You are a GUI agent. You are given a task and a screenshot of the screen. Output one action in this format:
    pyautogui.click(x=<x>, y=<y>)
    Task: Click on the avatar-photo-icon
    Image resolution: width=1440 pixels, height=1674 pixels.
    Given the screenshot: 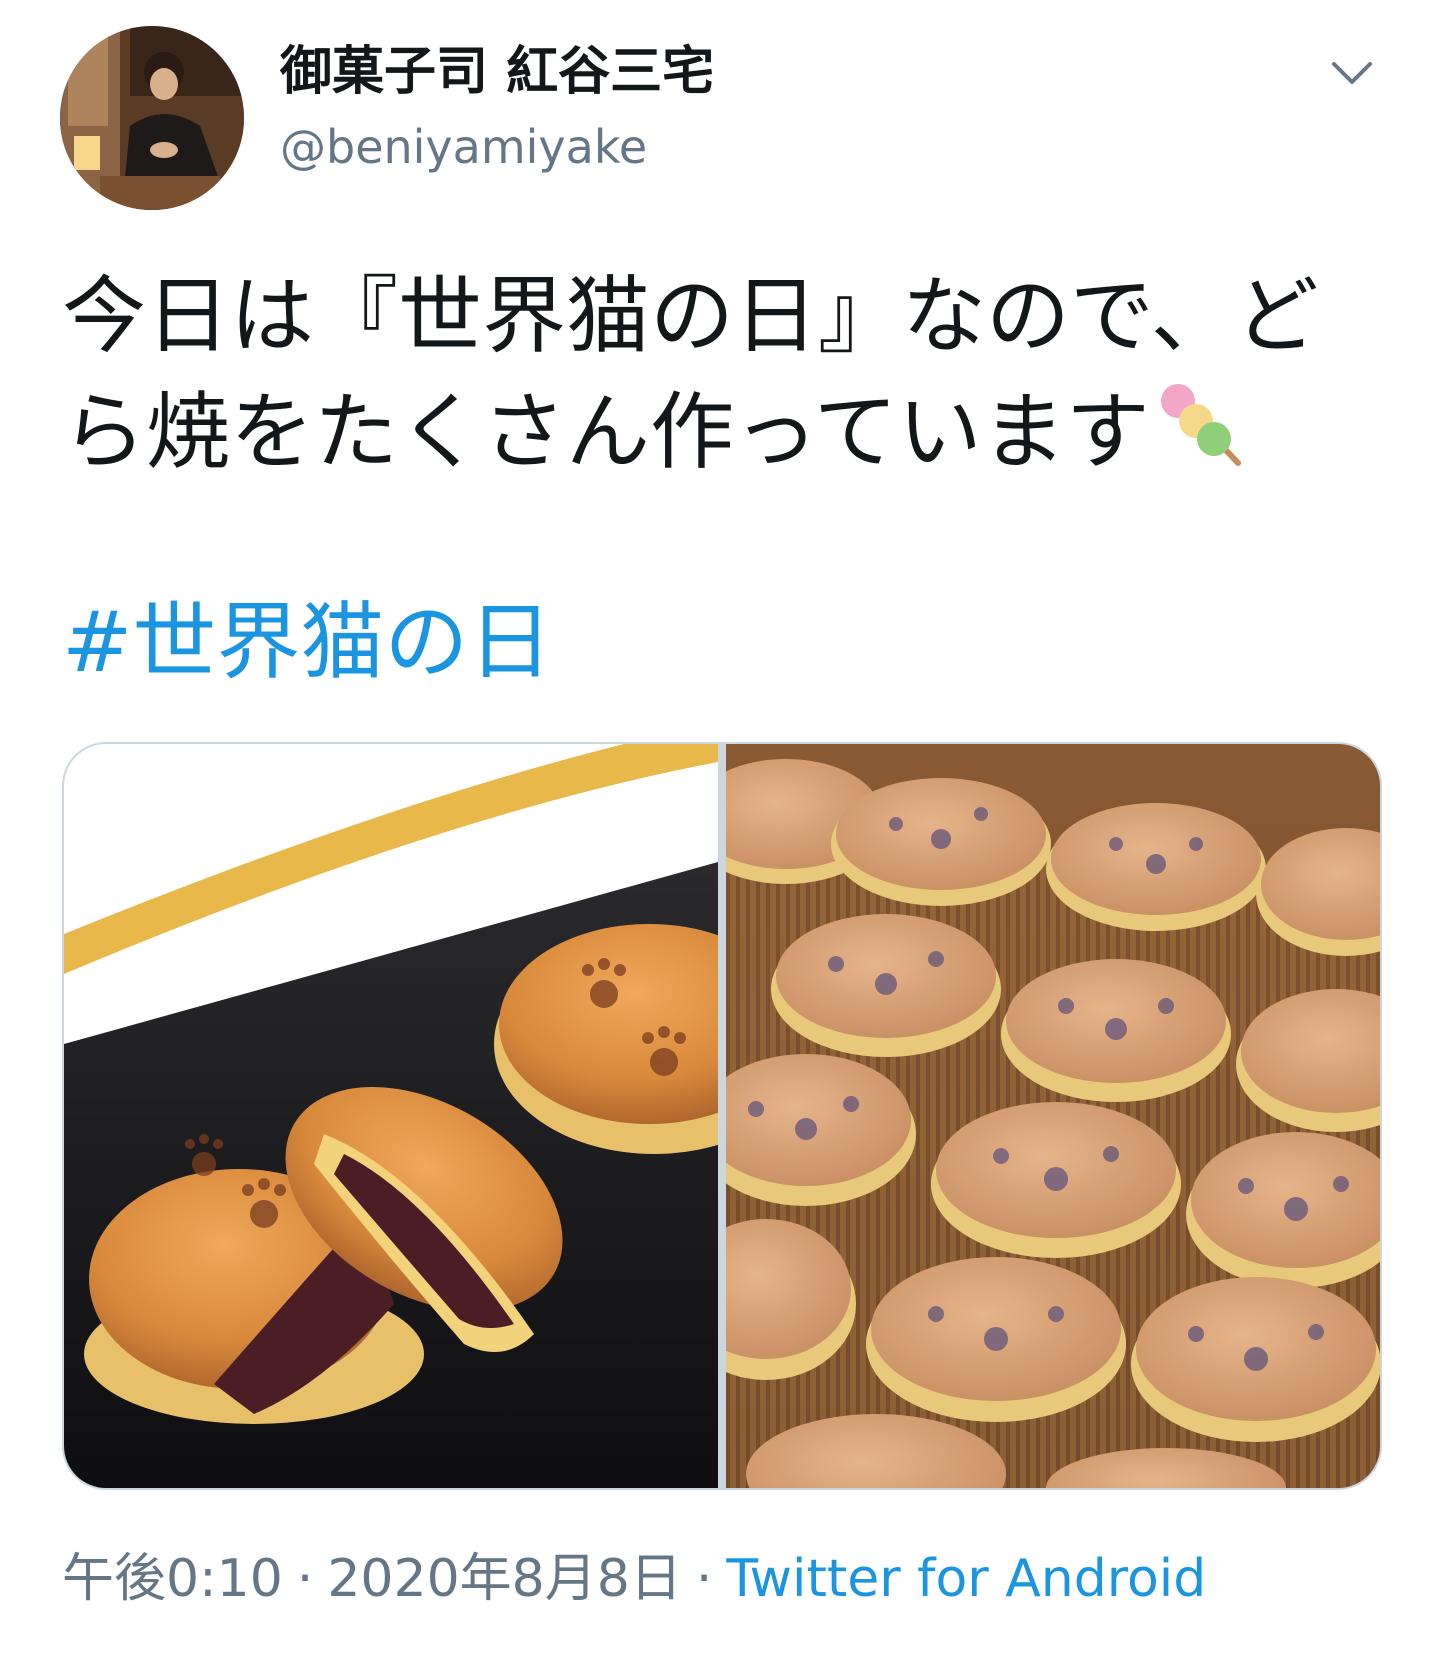 What is the action you would take?
    pyautogui.click(x=152, y=118)
    